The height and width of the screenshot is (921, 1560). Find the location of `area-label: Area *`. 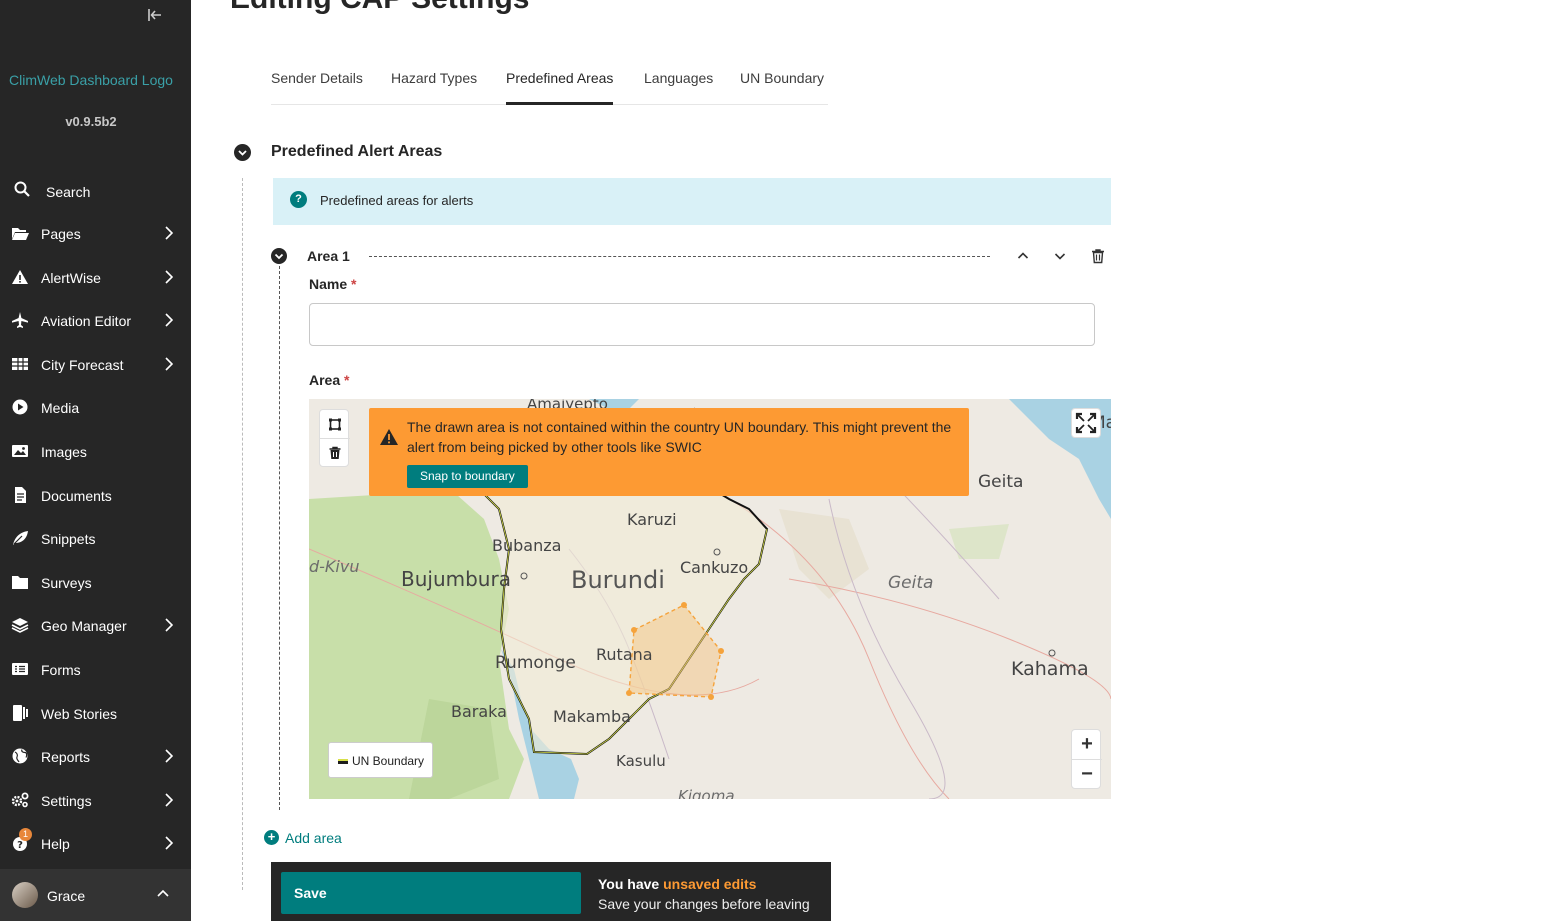

area-label: Area * is located at coordinates (329, 380).